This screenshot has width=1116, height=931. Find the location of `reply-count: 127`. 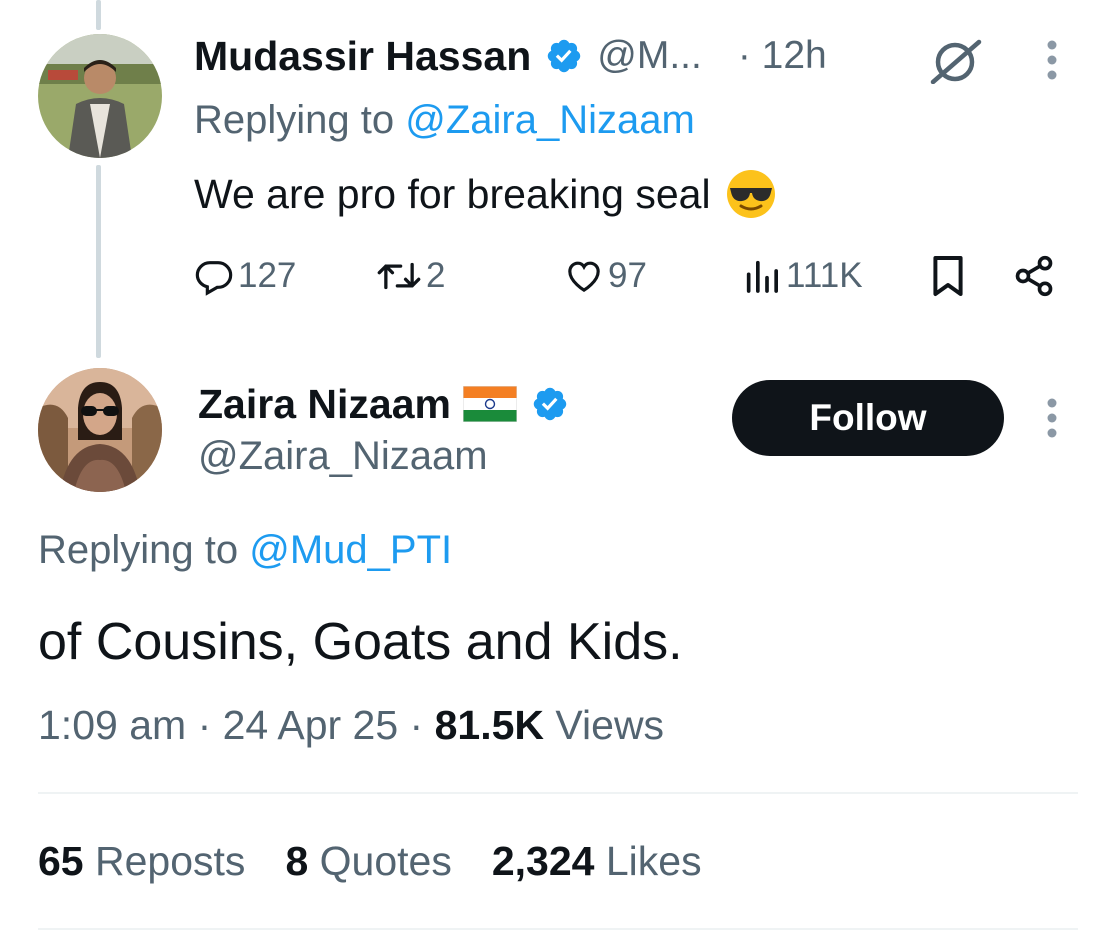

reply-count: 127 is located at coordinates (267, 275).